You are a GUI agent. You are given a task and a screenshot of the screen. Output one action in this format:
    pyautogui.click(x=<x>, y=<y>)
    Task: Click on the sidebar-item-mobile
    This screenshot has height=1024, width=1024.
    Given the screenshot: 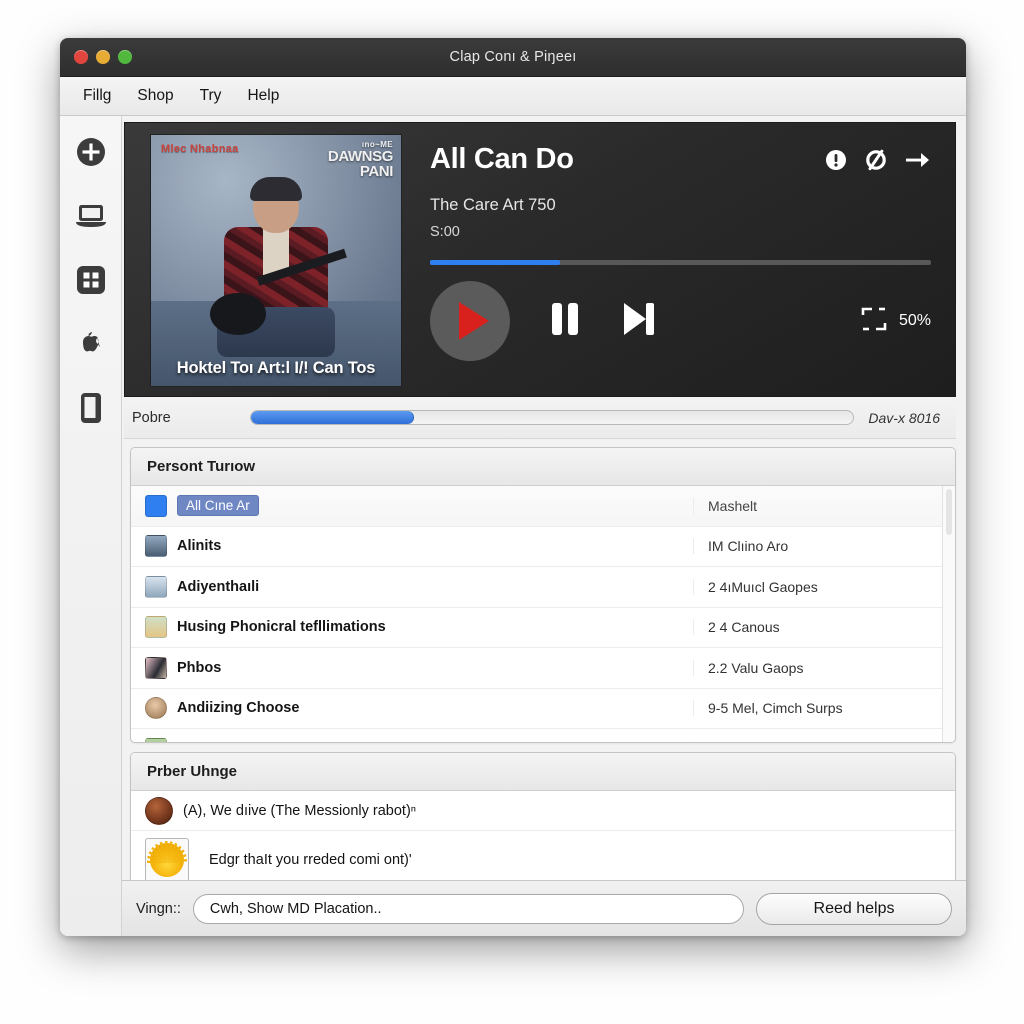 What is the action you would take?
    pyautogui.click(x=91, y=408)
    